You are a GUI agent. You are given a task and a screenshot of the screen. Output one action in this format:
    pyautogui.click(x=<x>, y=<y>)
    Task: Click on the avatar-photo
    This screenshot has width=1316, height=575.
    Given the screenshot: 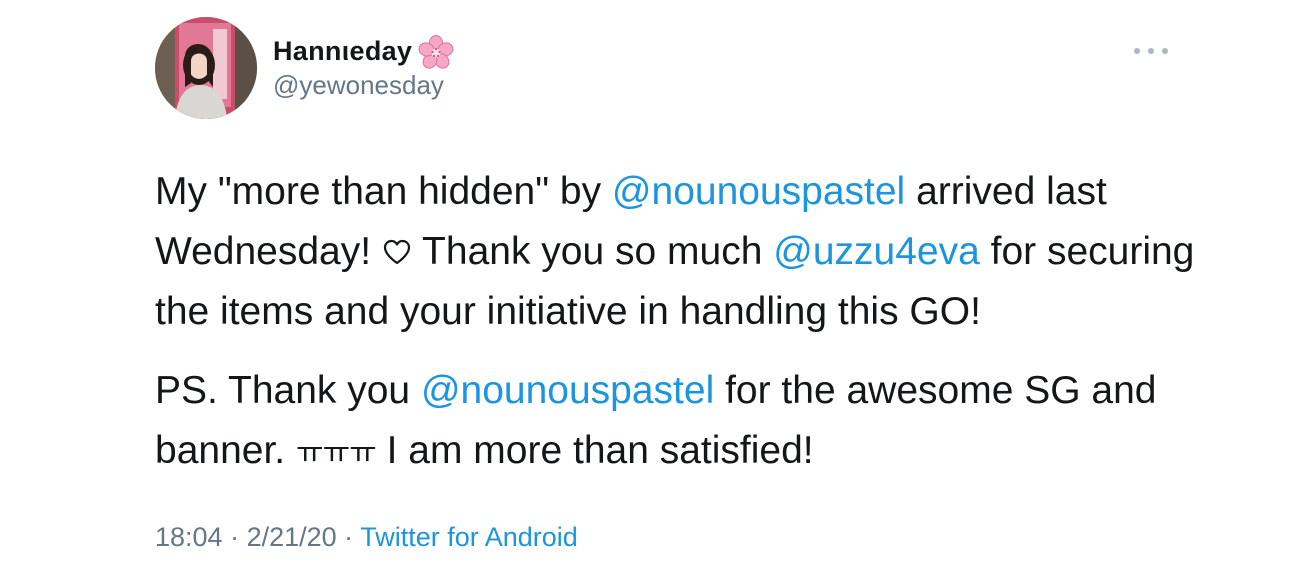 What is the action you would take?
    pyautogui.click(x=206, y=68)
    